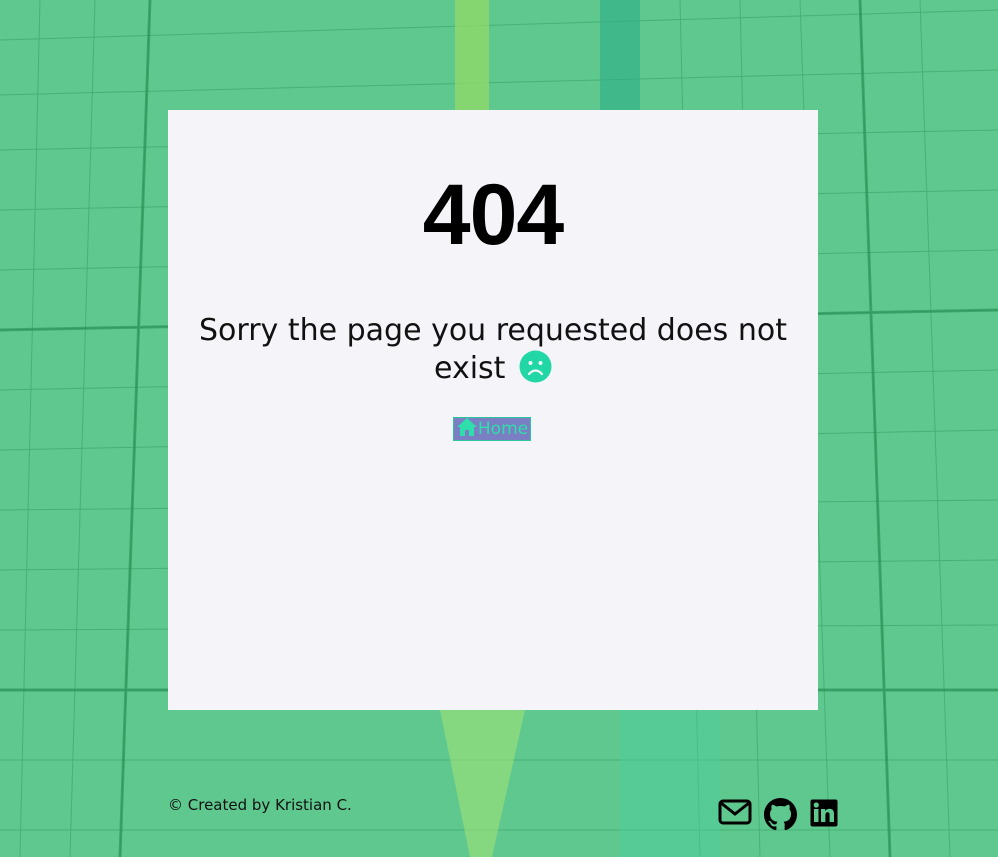  What do you see at coordinates (467, 429) in the screenshot?
I see `home-icon` at bounding box center [467, 429].